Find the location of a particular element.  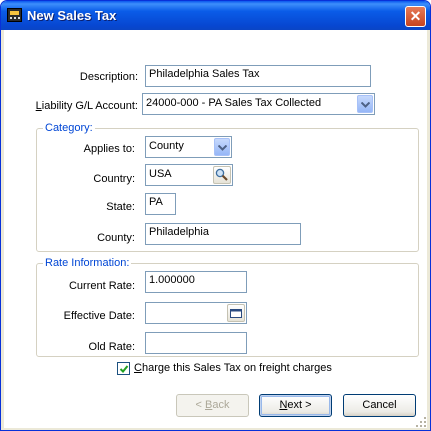

window-title: New Sales Tax is located at coordinates (72, 15).